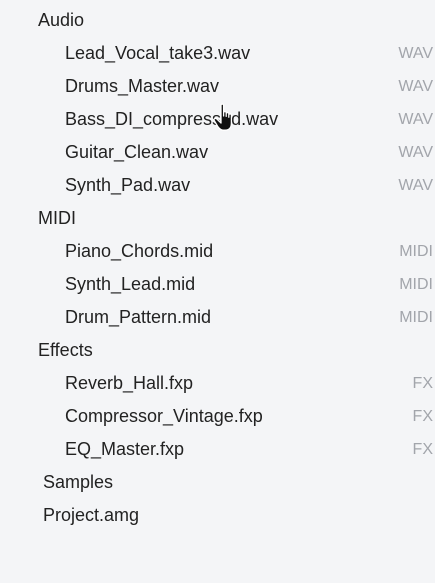  I want to click on file-item: Guitar_Clean.wav WAV, so click(217, 152).